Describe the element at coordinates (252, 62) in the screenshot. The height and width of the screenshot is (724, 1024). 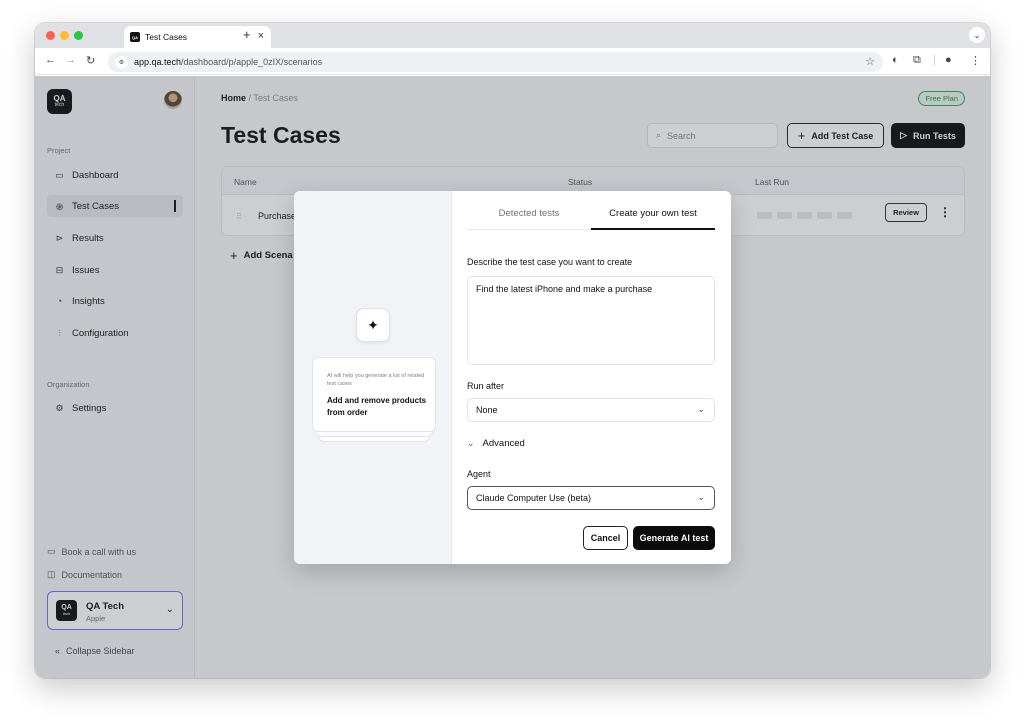
I see `url-path: /dashboard/p/apple_0zIX/scenarios` at that location.